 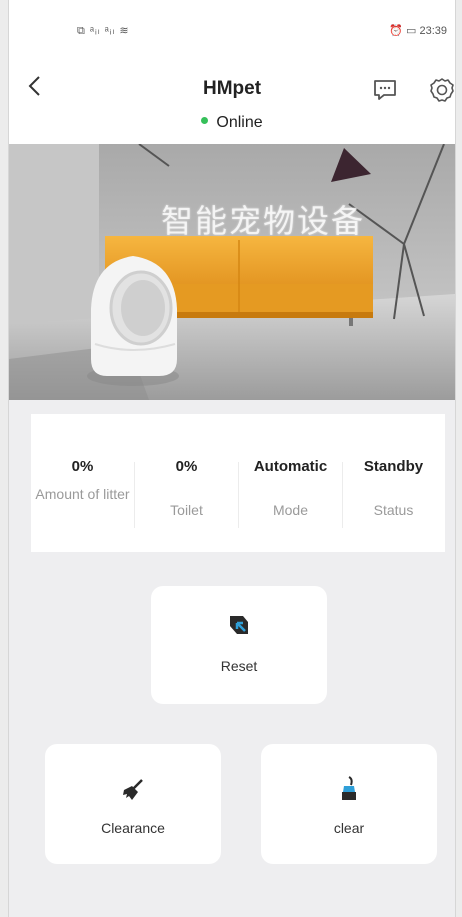 I want to click on reset-icon, so click(x=239, y=627).